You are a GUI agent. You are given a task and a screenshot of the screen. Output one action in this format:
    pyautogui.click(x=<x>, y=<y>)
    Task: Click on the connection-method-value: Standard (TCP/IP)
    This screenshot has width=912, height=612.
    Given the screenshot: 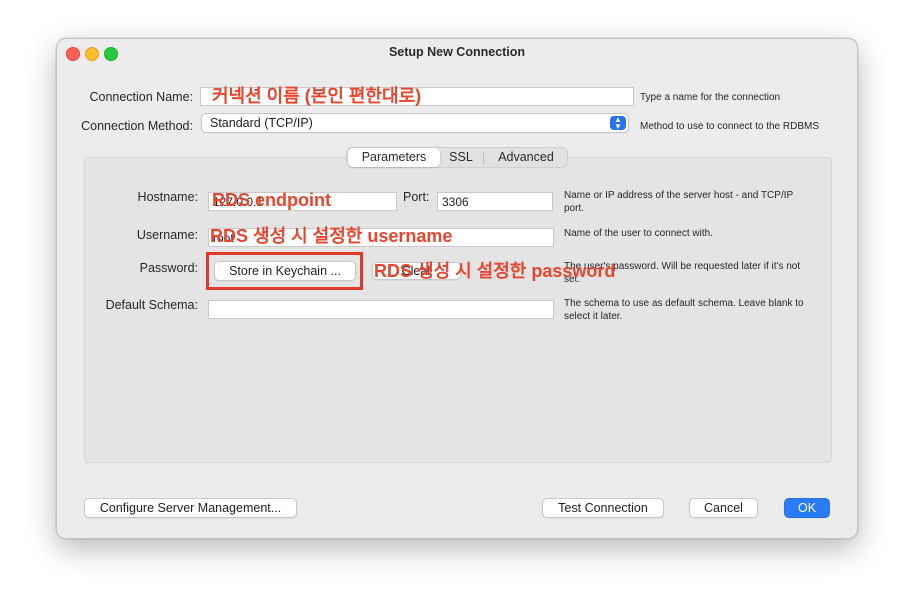 What is the action you would take?
    pyautogui.click(x=261, y=123)
    